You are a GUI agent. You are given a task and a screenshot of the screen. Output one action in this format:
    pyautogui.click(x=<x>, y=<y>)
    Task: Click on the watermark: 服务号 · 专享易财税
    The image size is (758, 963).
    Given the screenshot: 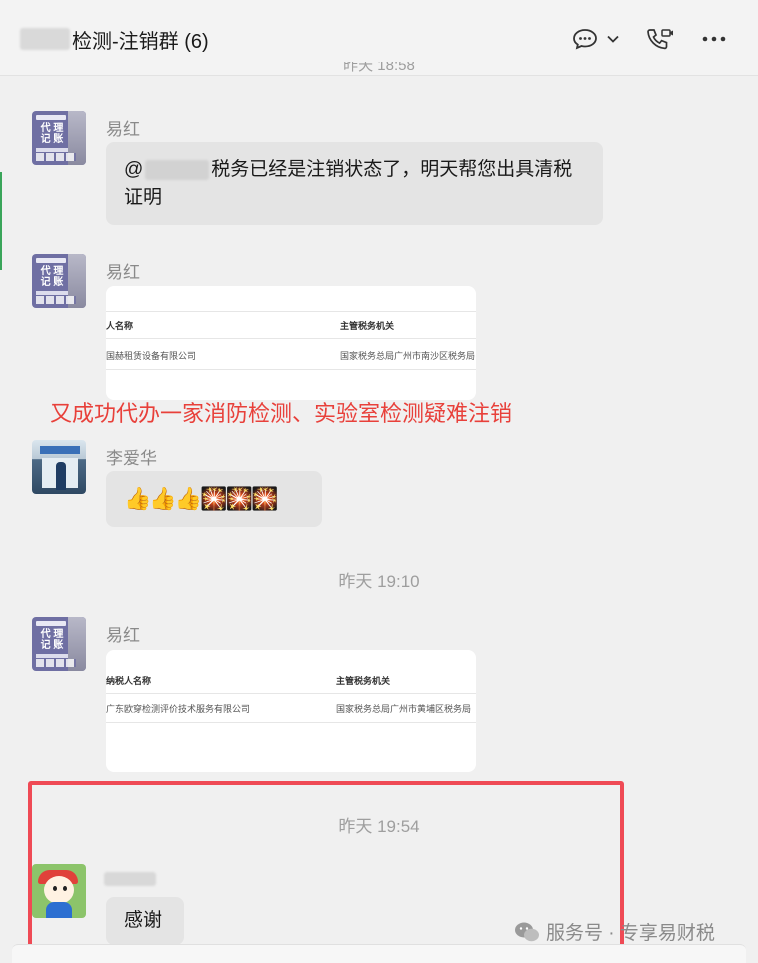 What is the action you would take?
    pyautogui.click(x=614, y=931)
    